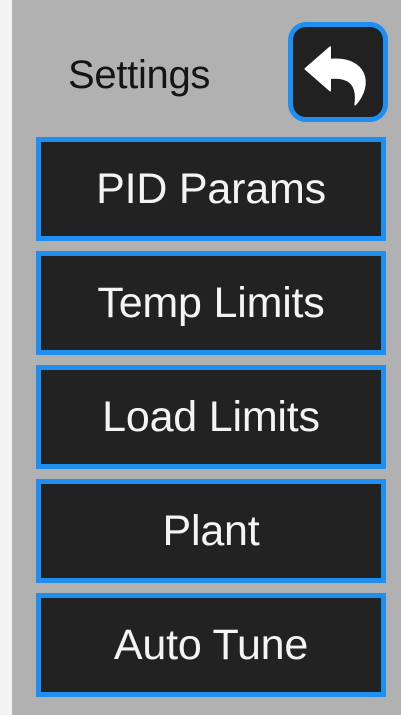  I want to click on pid-params-label: PID Params, so click(211, 188).